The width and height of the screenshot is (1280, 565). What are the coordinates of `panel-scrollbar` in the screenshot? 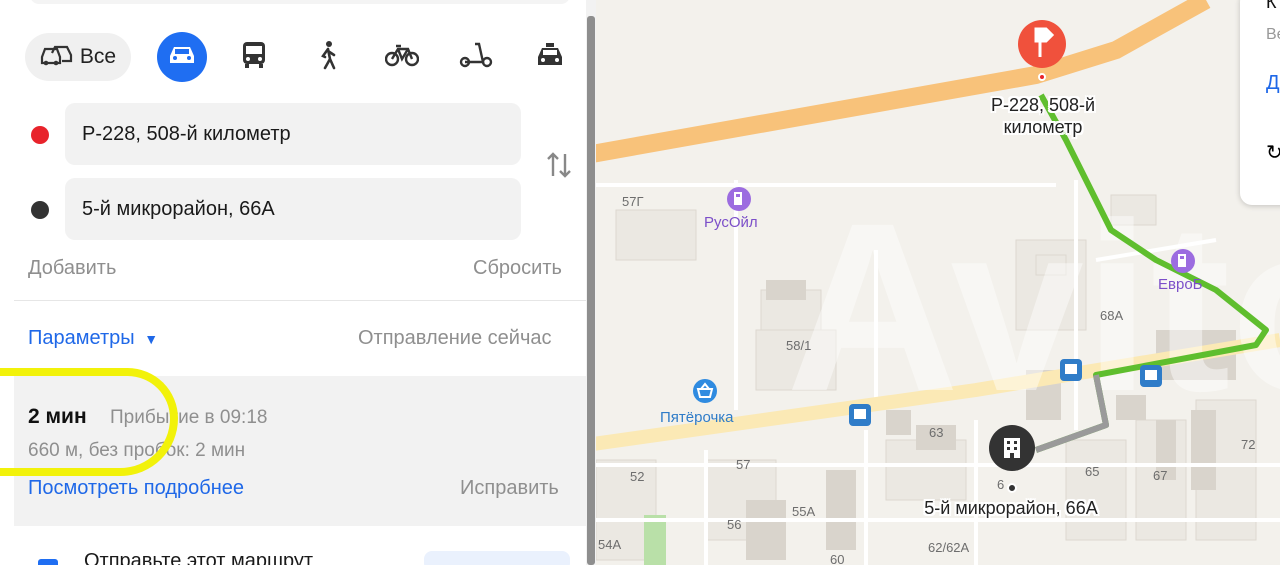 It's located at (591, 282).